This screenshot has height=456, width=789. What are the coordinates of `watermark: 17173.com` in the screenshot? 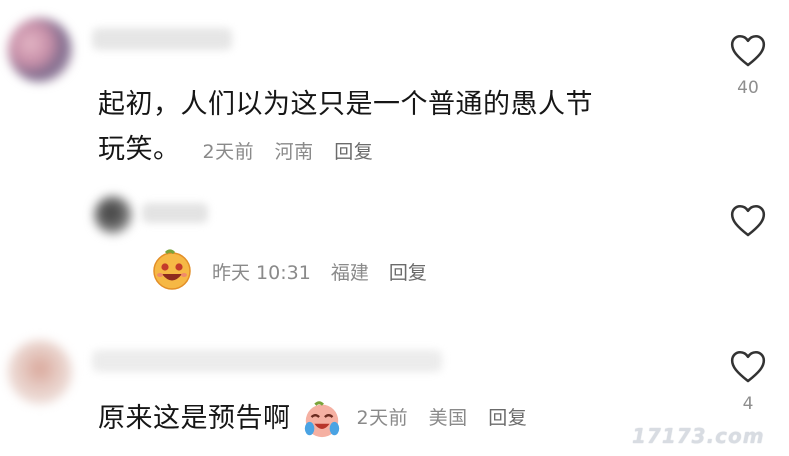 It's located at (698, 436).